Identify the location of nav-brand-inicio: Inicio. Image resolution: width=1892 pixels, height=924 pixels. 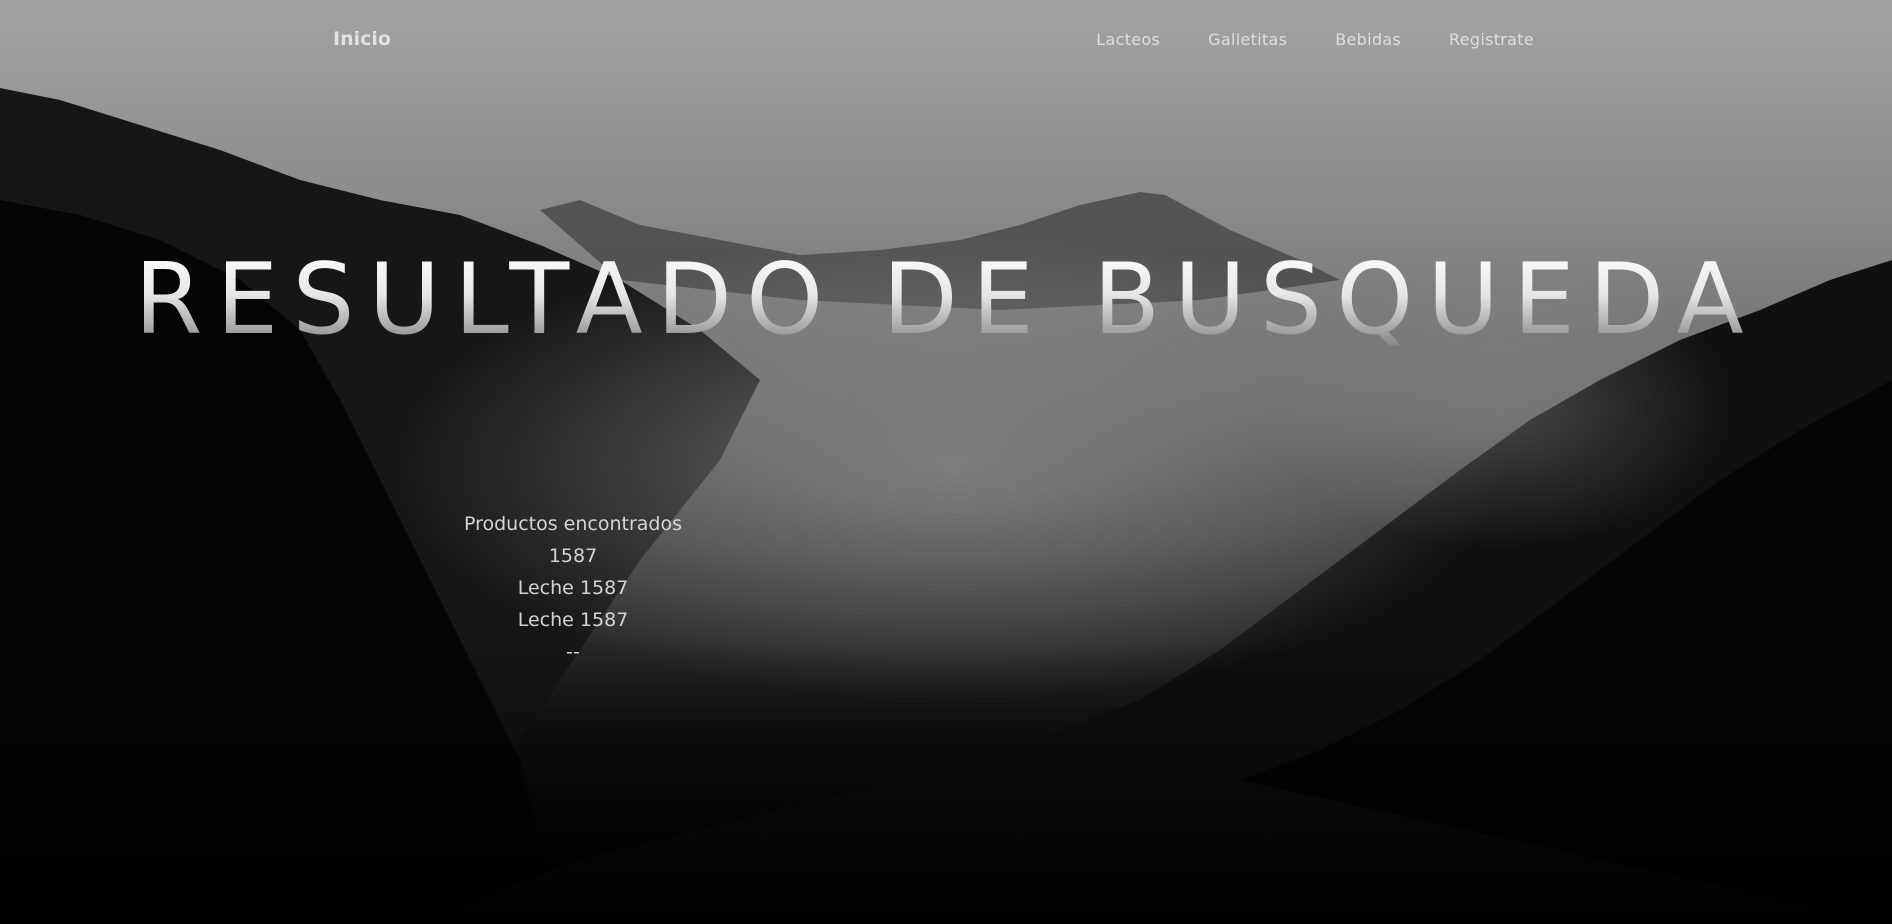
(362, 39).